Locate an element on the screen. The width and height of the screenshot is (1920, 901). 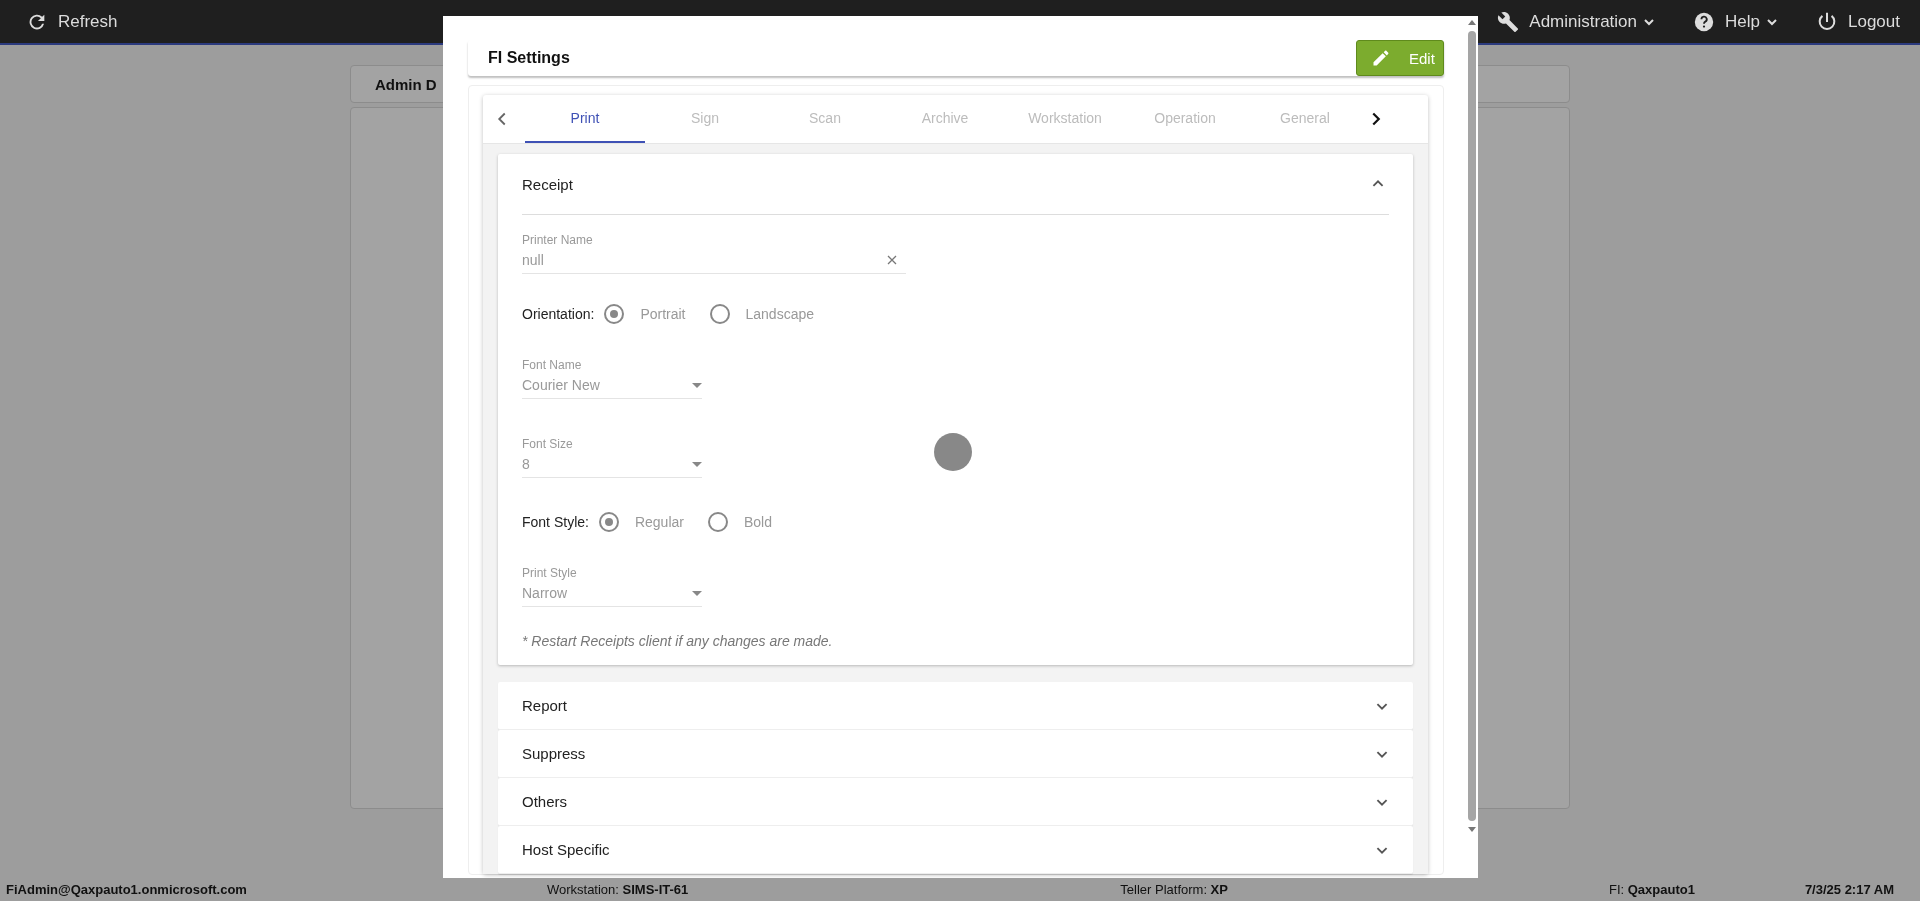
panel-title: Report is located at coordinates (545, 705).